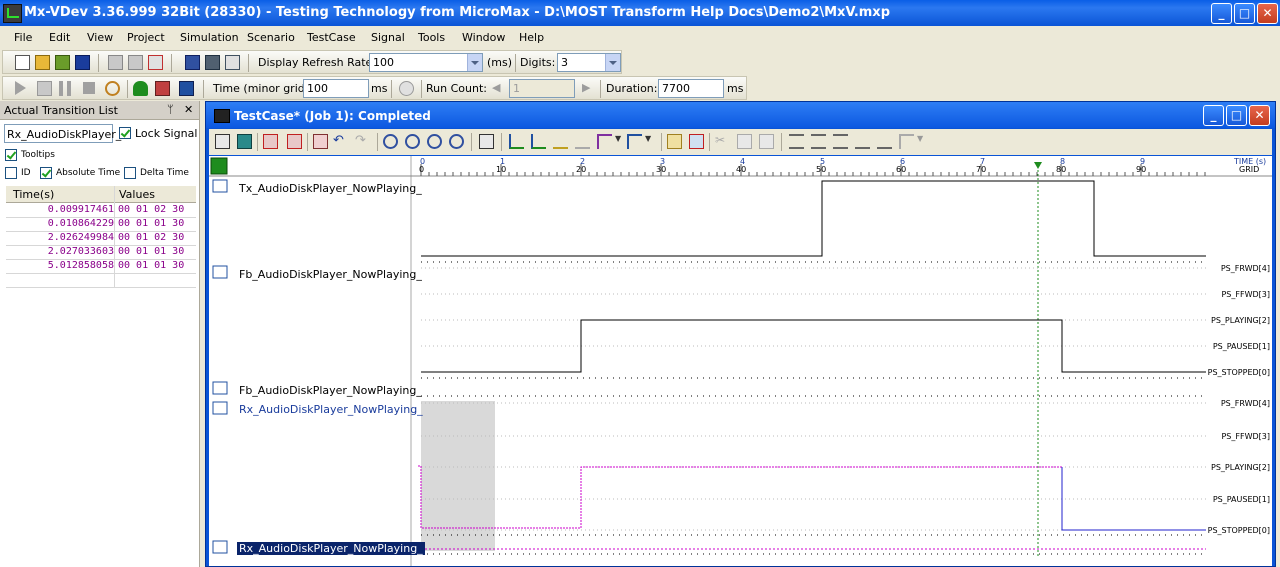 The width and height of the screenshot is (1280, 567). I want to click on column-header-values: Values, so click(137, 194).